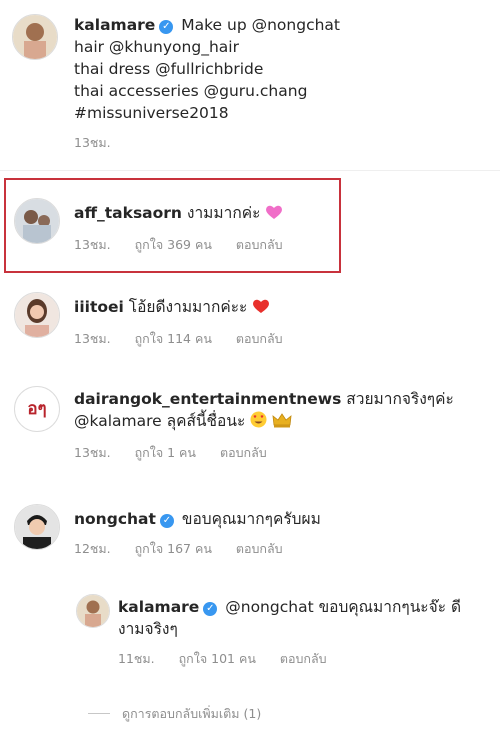 The image size is (500, 734). Describe the element at coordinates (169, 69) in the screenshot. I see `comment-text: thai dress @fullrichbride` at that location.